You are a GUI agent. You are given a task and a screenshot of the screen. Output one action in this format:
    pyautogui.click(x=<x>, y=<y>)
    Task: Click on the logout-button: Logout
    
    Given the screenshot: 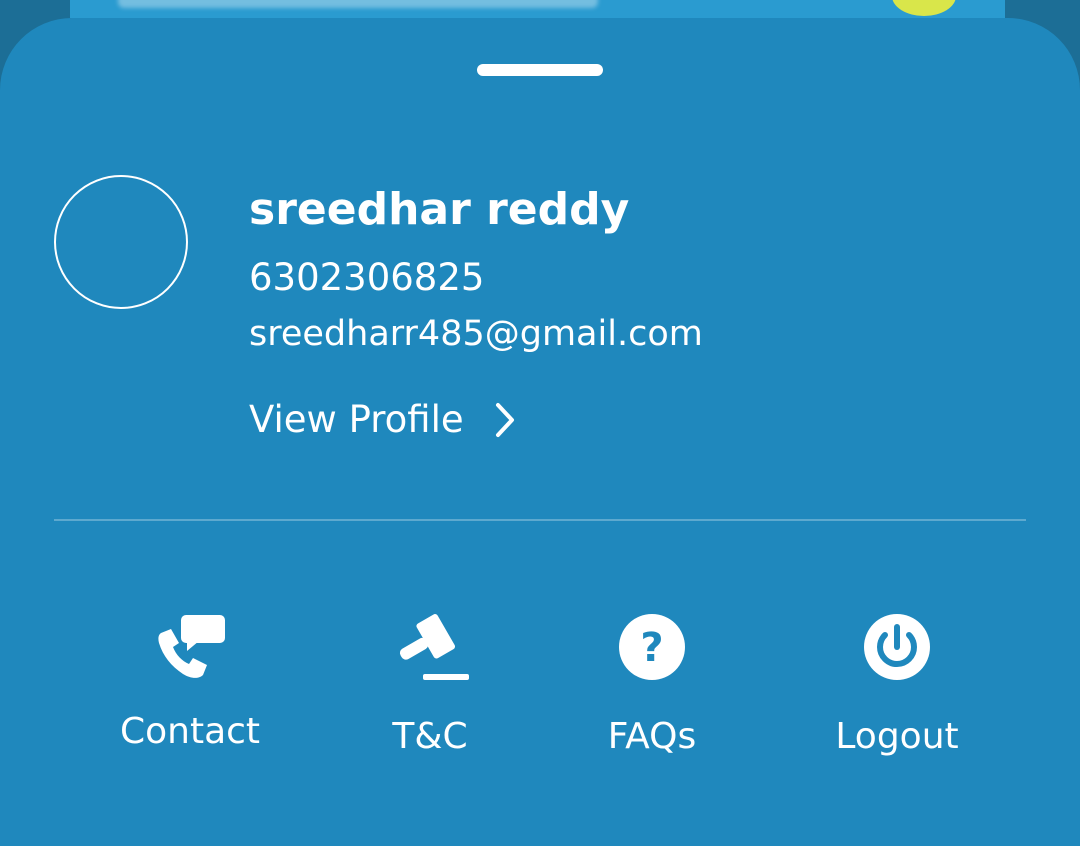 What is the action you would take?
    pyautogui.click(x=898, y=683)
    